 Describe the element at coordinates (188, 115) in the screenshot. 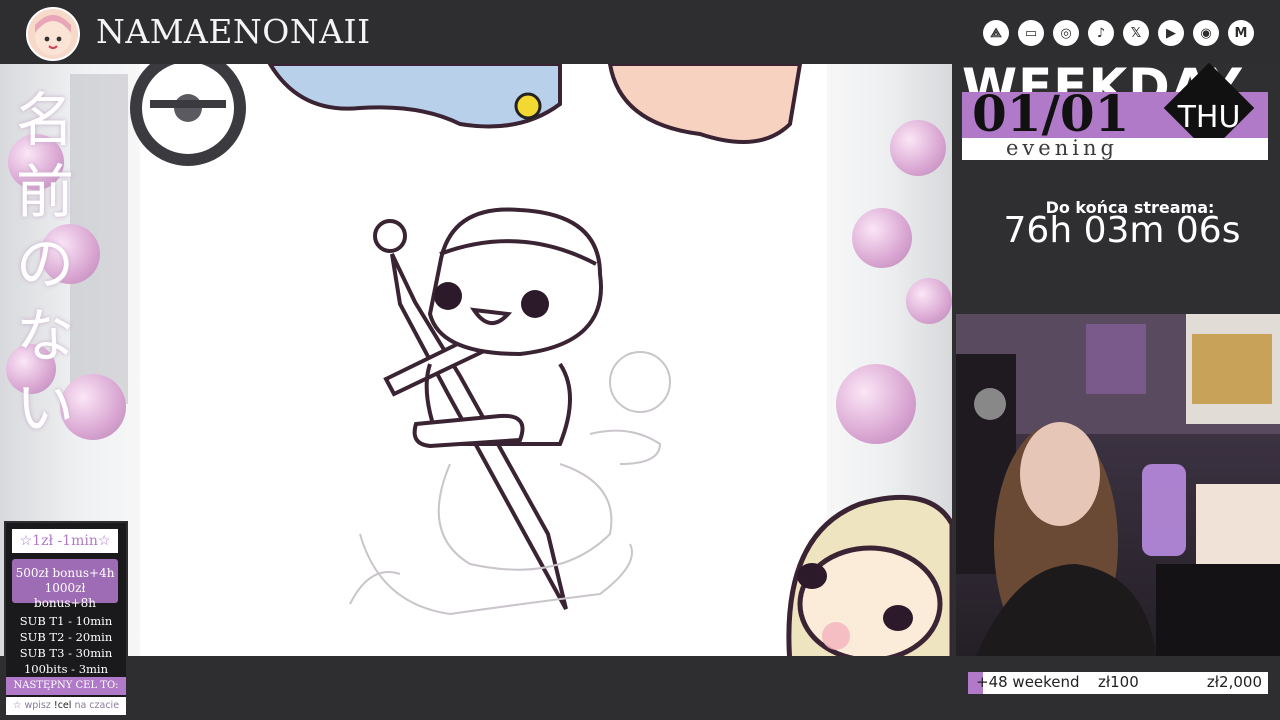

I see `steering-wheel-sticker` at that location.